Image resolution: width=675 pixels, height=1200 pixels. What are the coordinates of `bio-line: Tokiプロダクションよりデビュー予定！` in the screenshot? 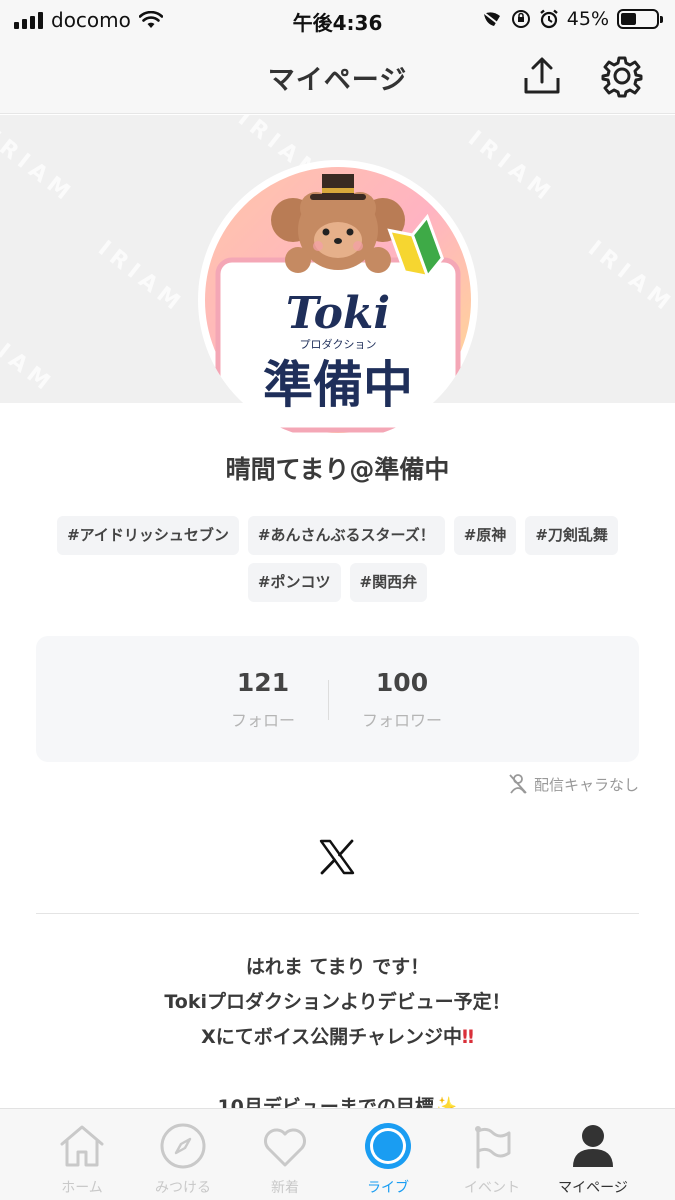 It's located at (337, 1002).